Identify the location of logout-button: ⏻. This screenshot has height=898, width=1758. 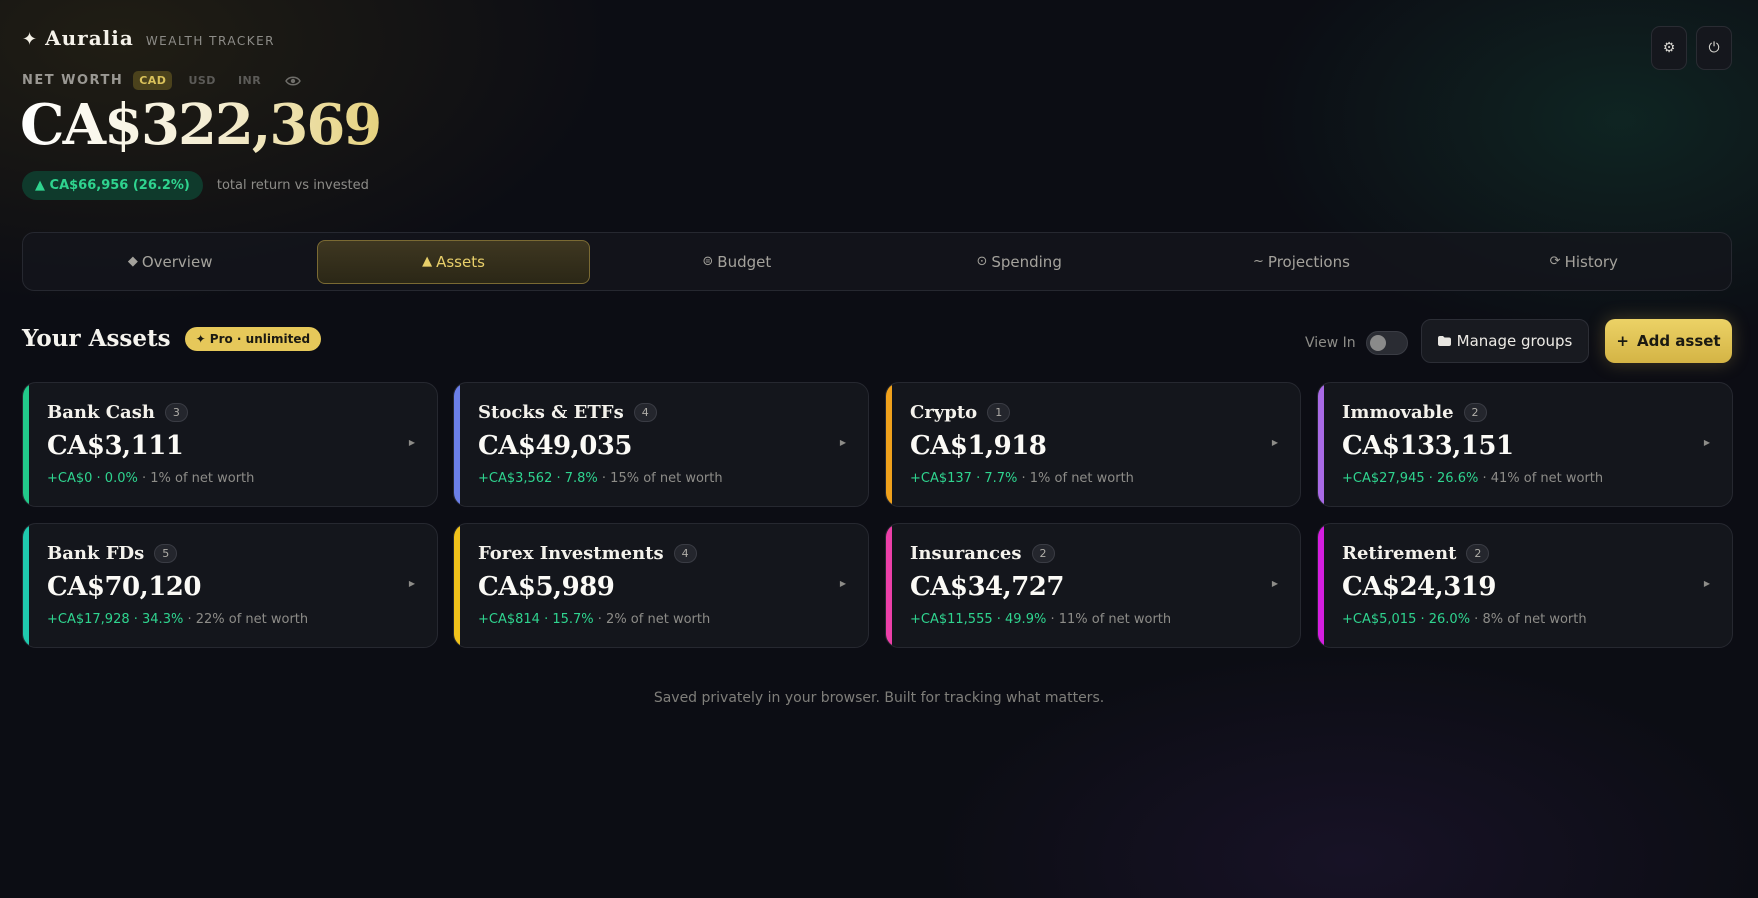
(1714, 48).